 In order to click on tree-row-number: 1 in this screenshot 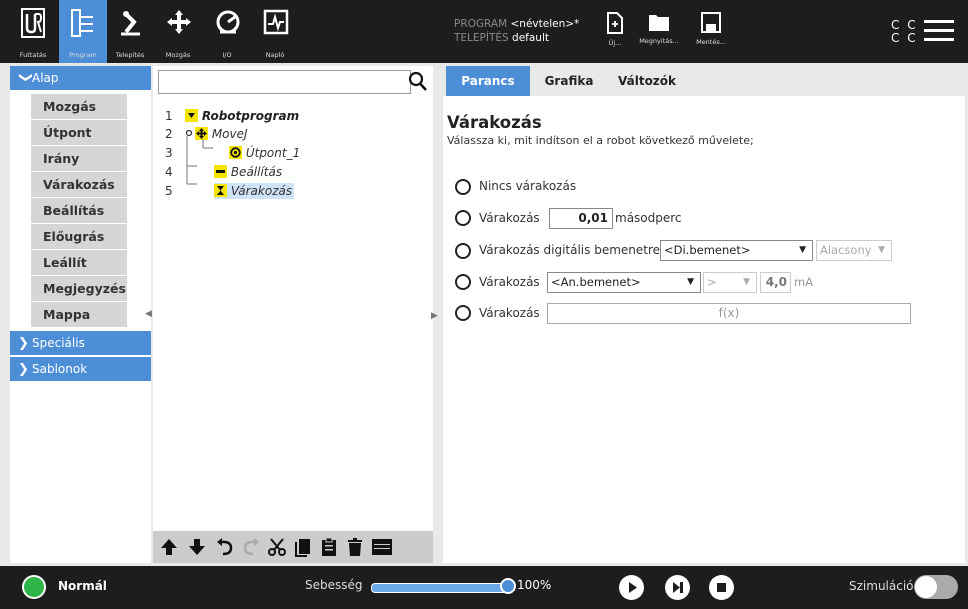, I will do `click(169, 116)`.